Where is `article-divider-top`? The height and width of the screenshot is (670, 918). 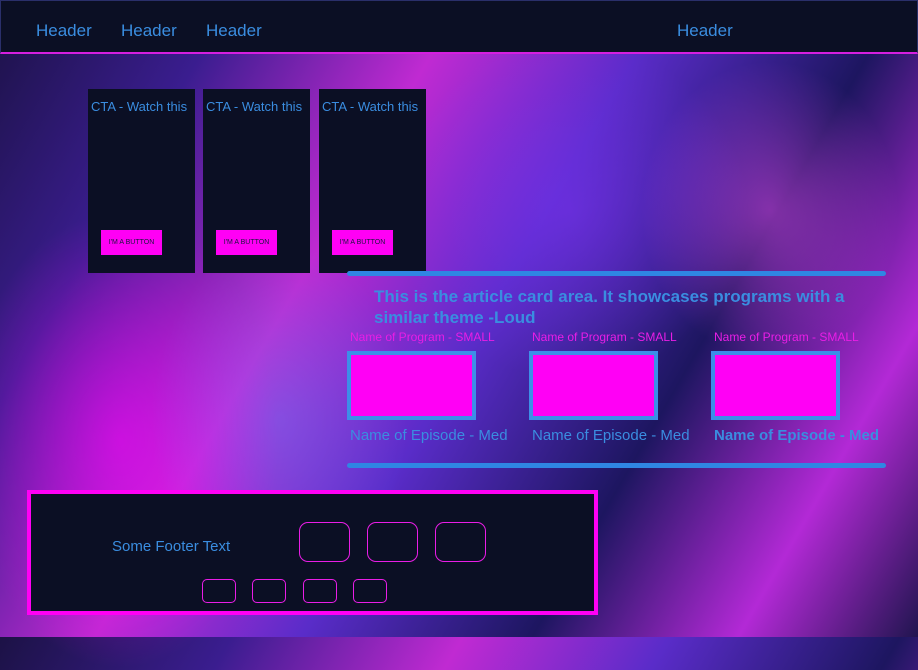
article-divider-top is located at coordinates (616, 273).